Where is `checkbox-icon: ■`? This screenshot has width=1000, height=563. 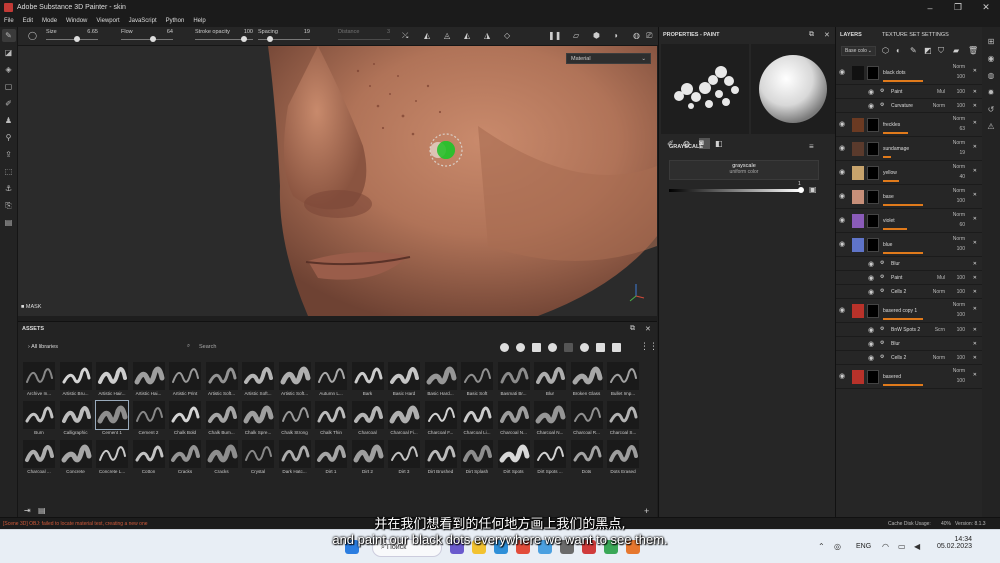 checkbox-icon: ■ is located at coordinates (22, 307).